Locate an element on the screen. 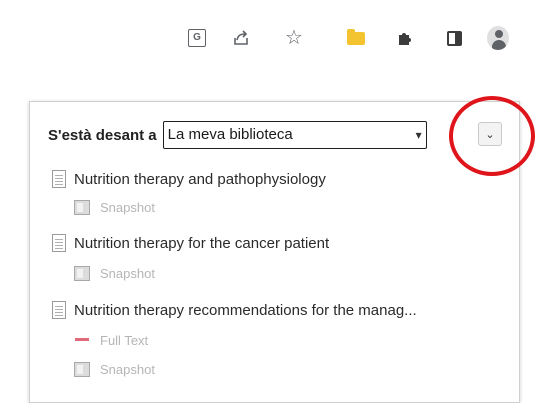 This screenshot has width=548, height=403. pdf-icon is located at coordinates (82, 341).